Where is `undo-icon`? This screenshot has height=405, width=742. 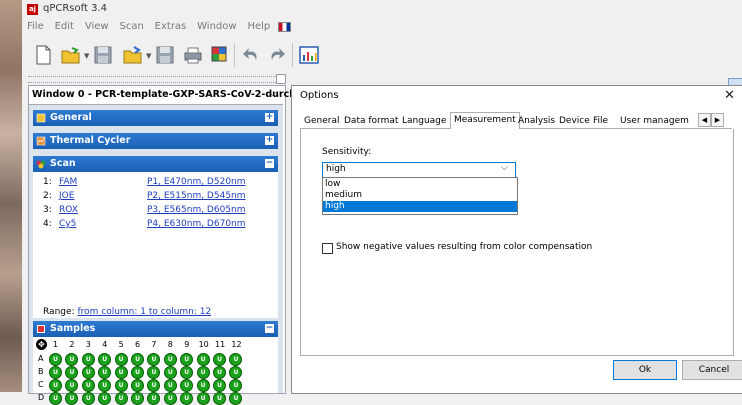 undo-icon is located at coordinates (251, 55).